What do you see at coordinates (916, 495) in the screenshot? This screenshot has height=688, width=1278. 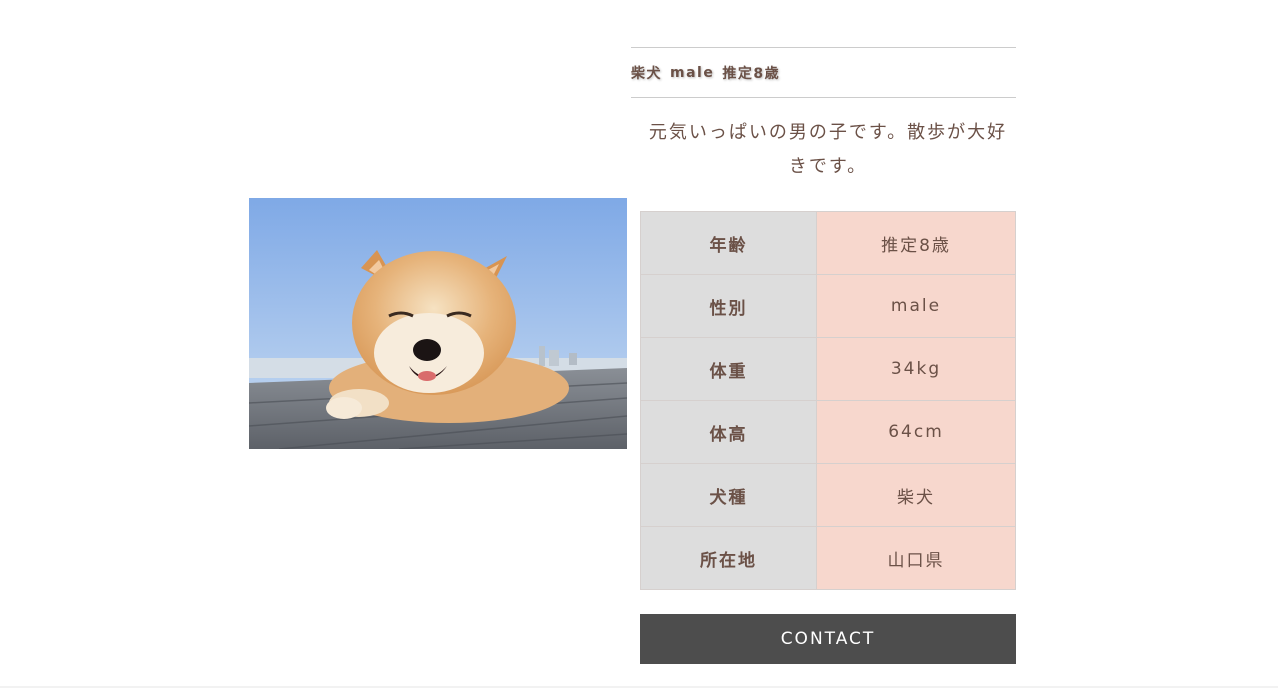 I see `row-value-breed: 柴犬` at bounding box center [916, 495].